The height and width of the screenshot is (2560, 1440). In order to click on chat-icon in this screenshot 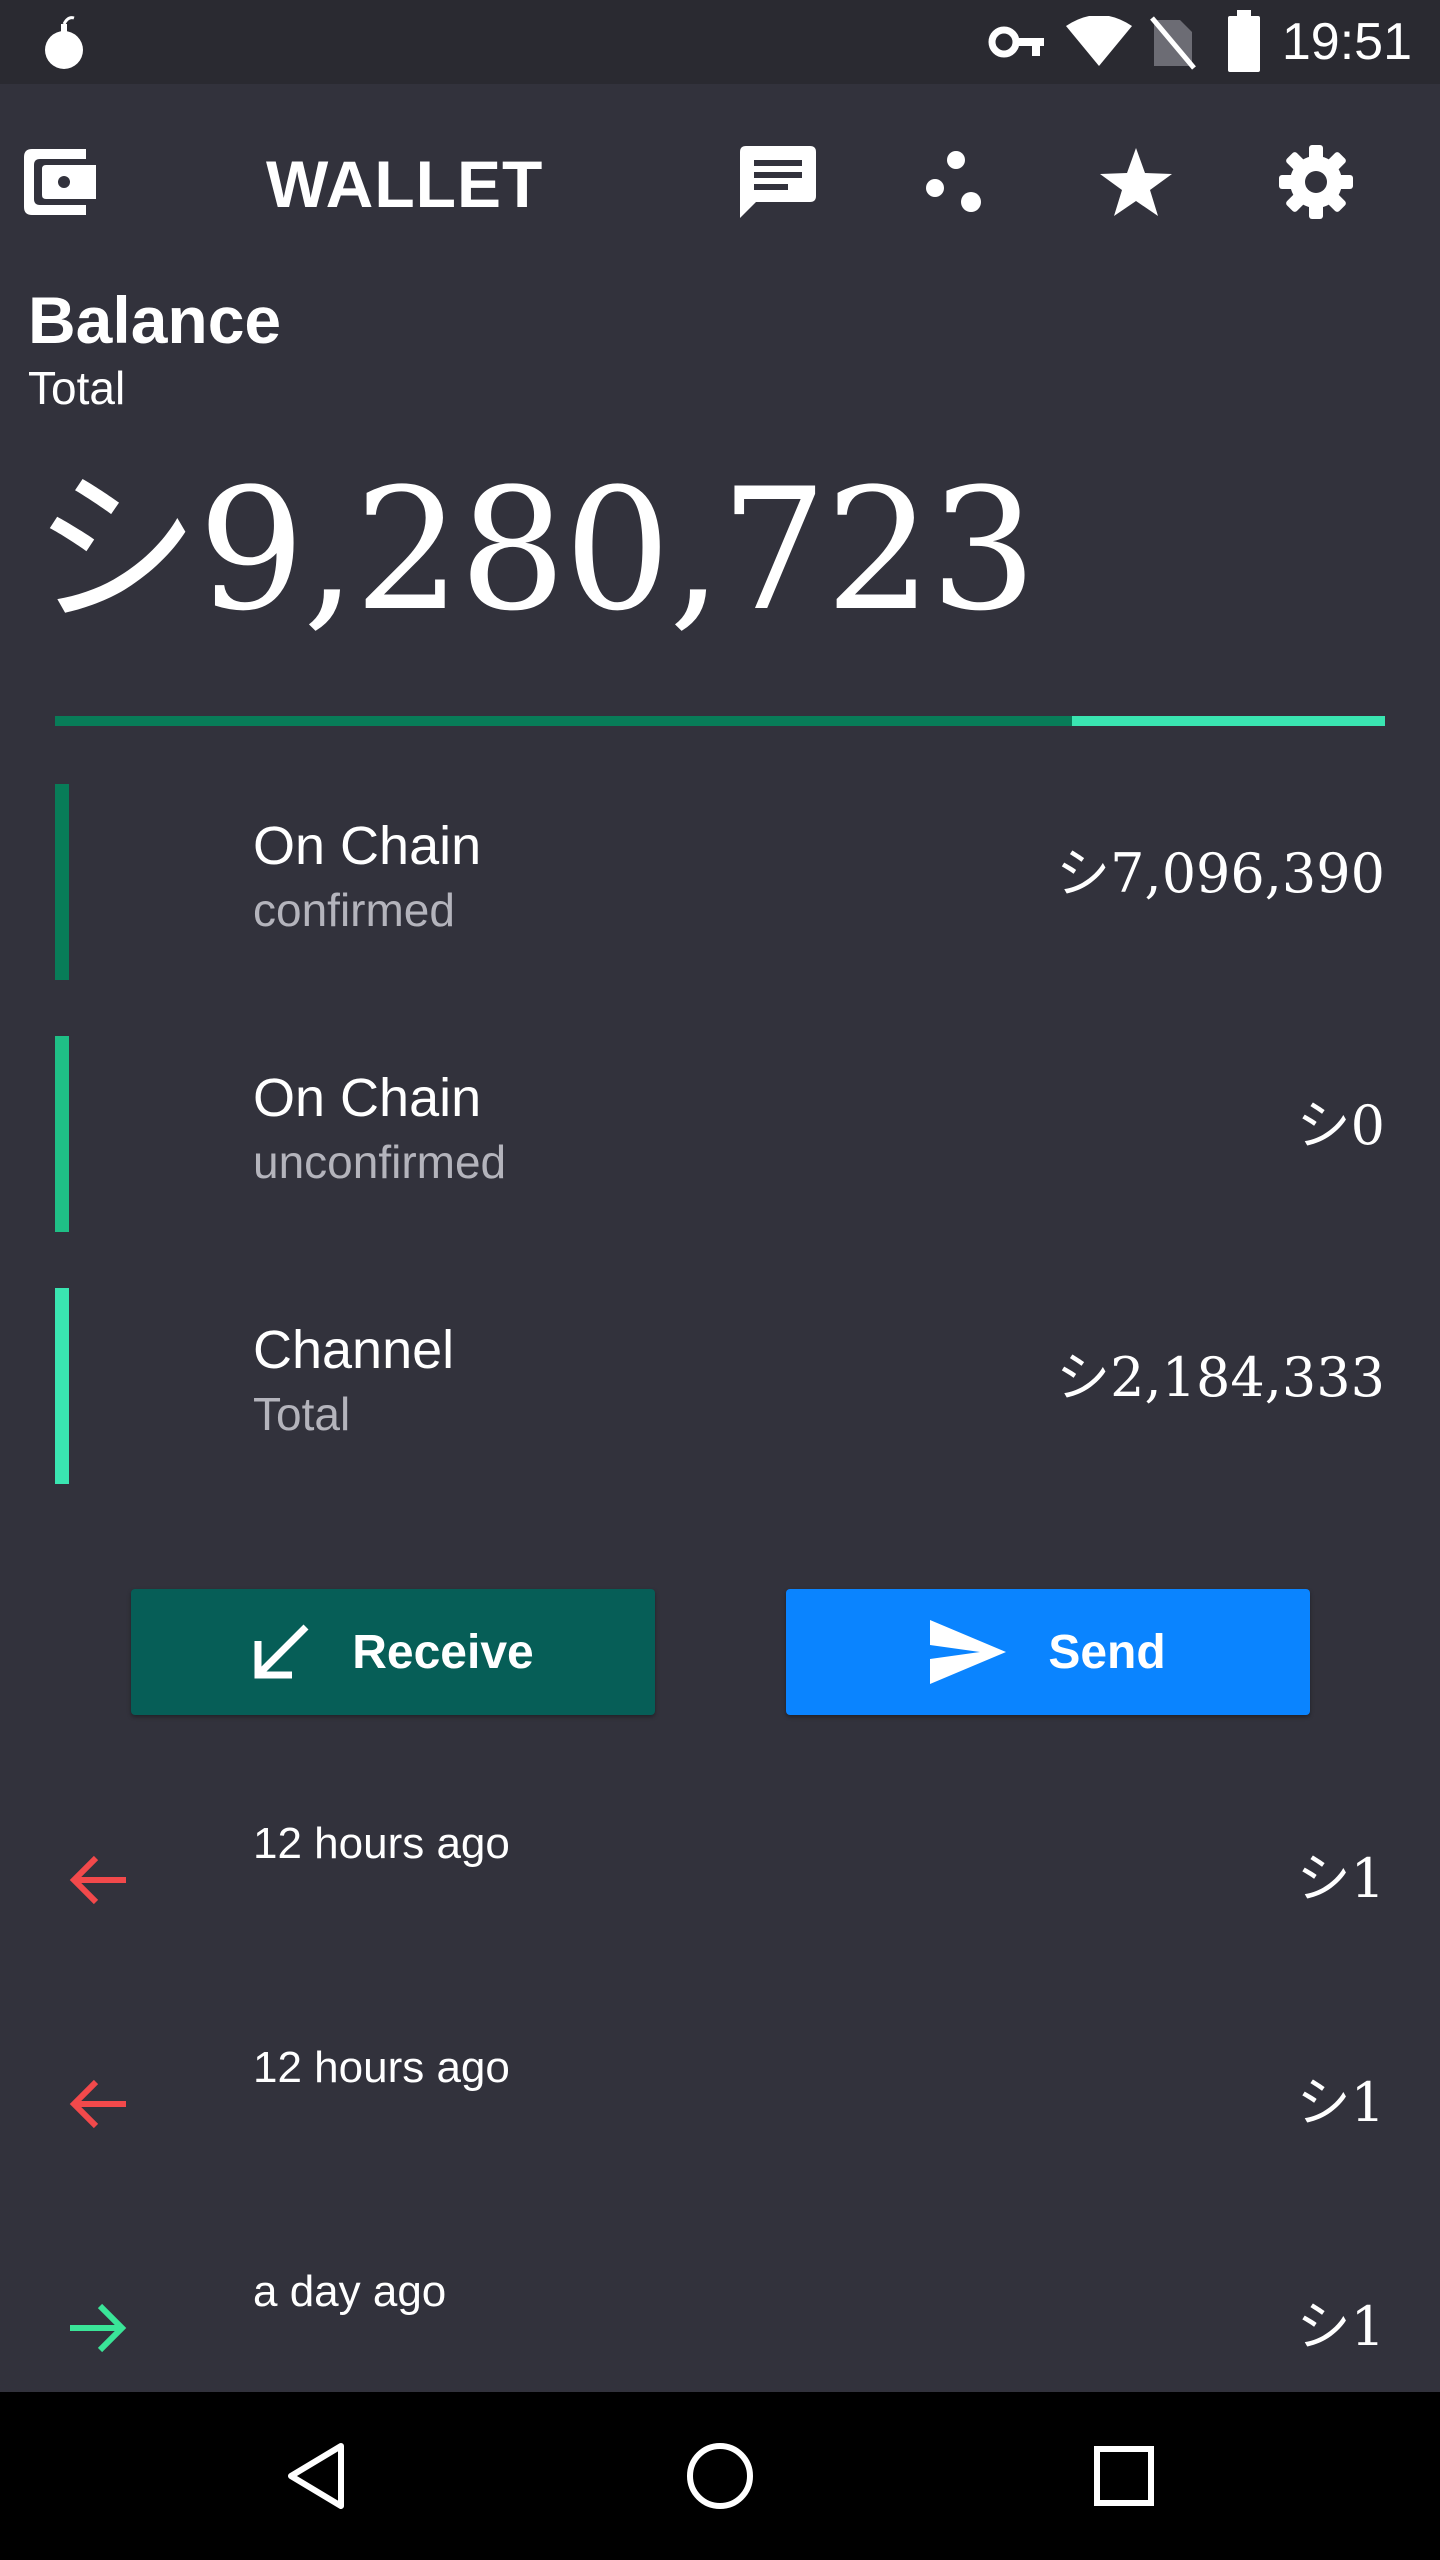, I will do `click(778, 182)`.